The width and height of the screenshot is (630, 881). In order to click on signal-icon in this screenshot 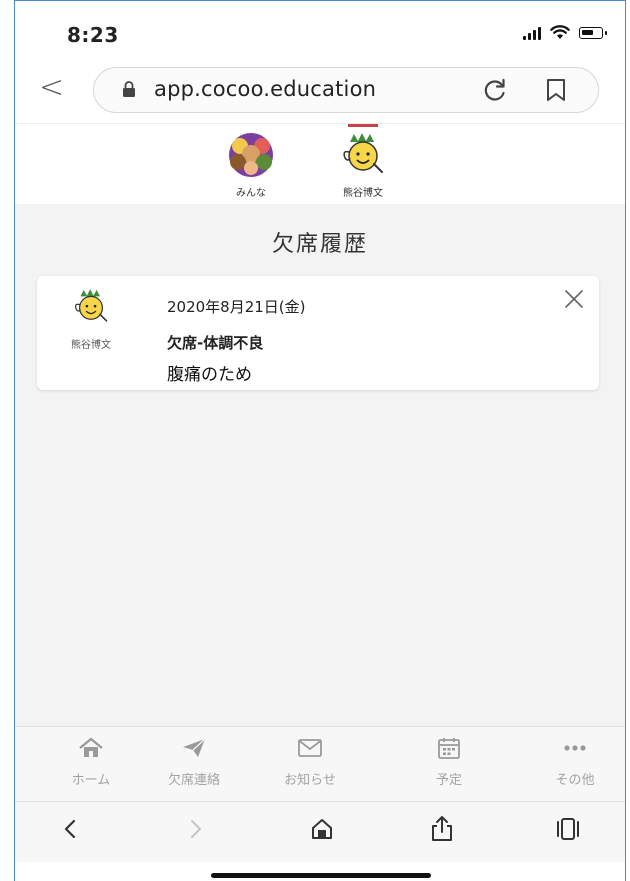, I will do `click(532, 33)`.